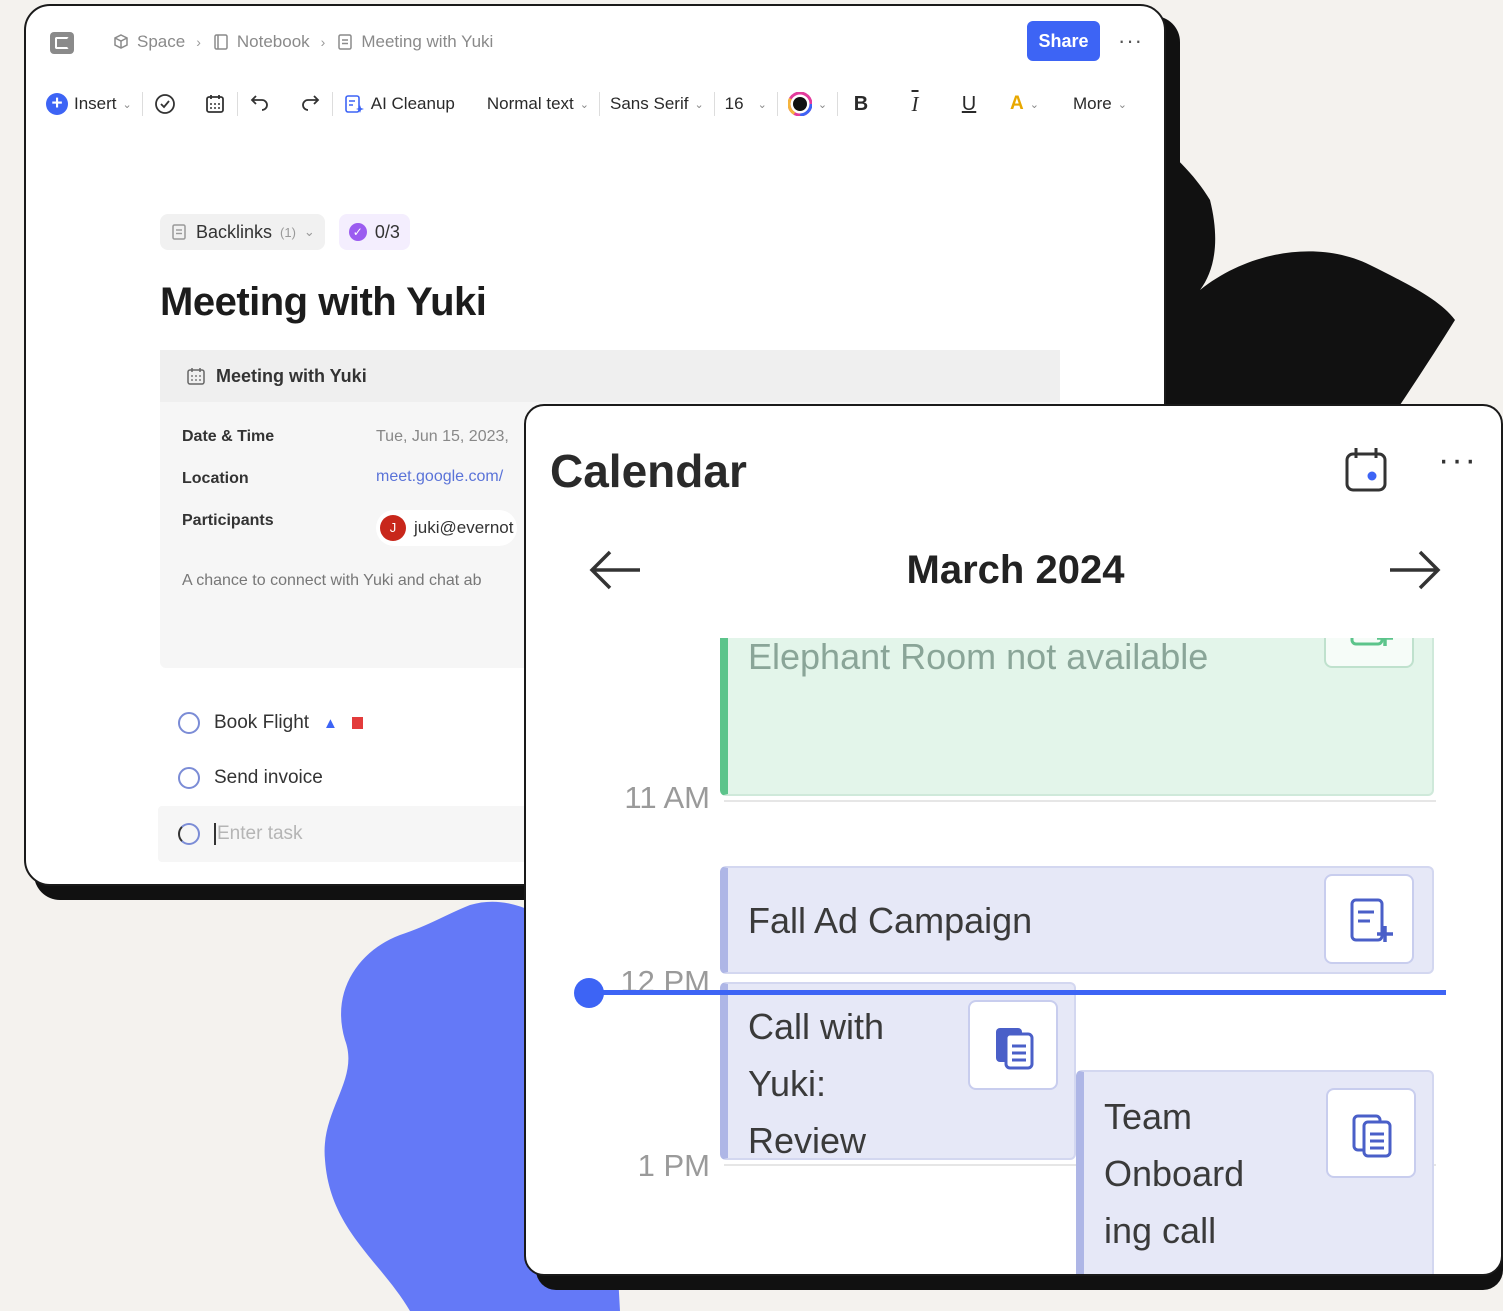  I want to click on breadcrumb-space: Space, so click(148, 42).